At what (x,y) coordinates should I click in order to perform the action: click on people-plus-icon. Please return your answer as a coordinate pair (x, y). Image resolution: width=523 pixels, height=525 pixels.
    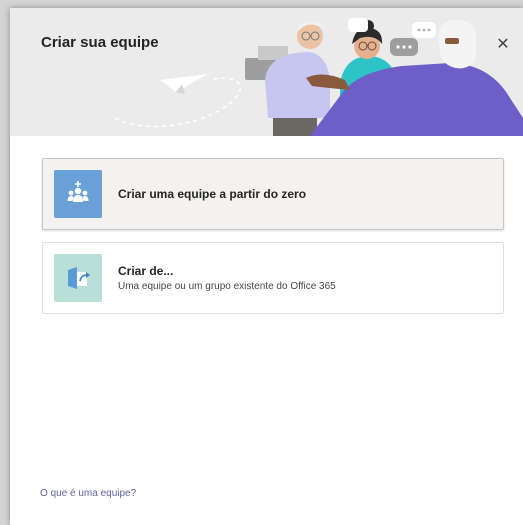
    Looking at the image, I should click on (78, 191).